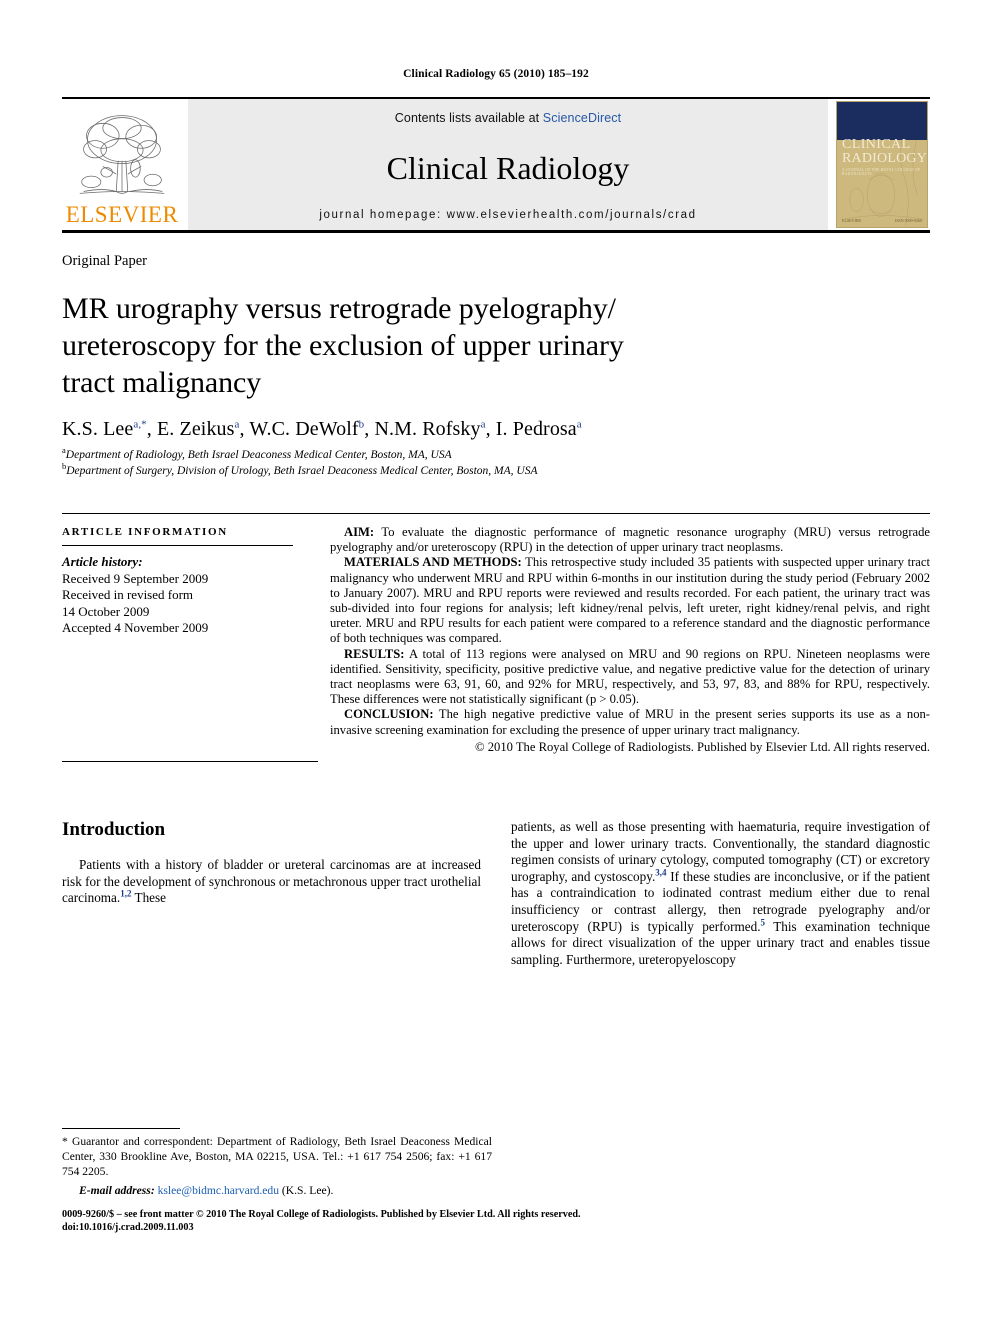 Image resolution: width=992 pixels, height=1323 pixels. What do you see at coordinates (98, 429) in the screenshot?
I see `author-name: K.S. Lee` at bounding box center [98, 429].